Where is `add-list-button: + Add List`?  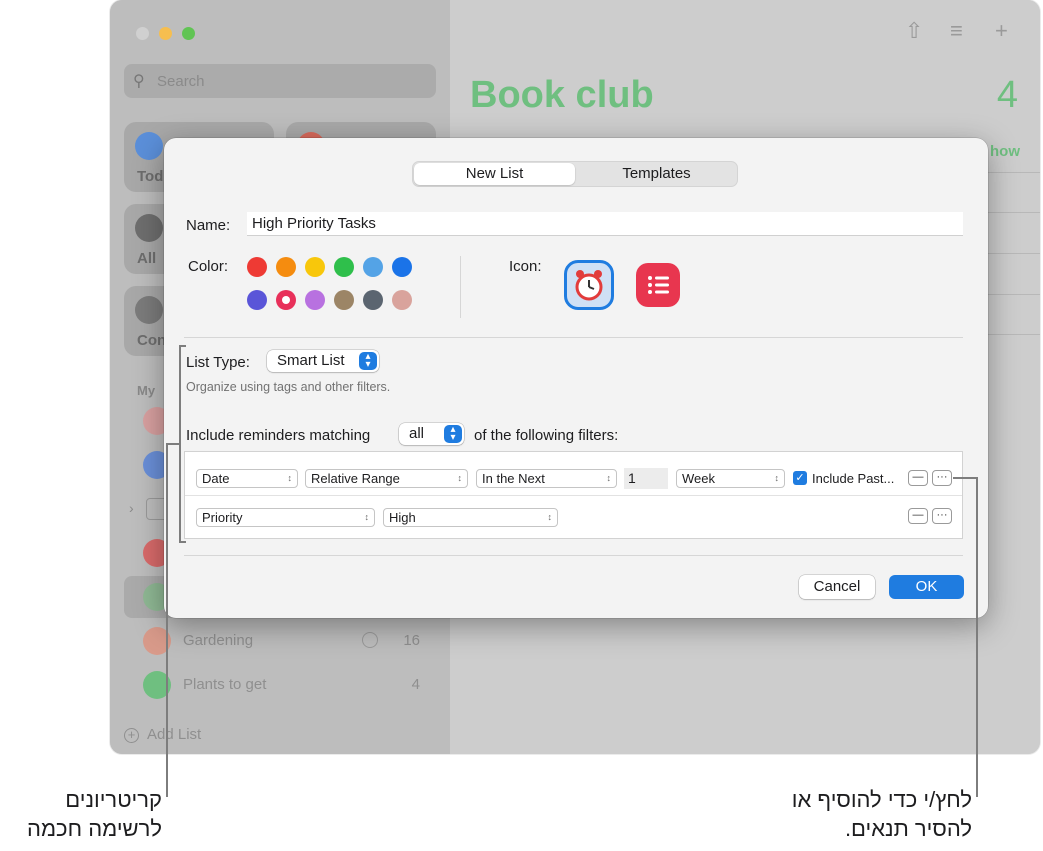
add-list-button: + Add List is located at coordinates (162, 734).